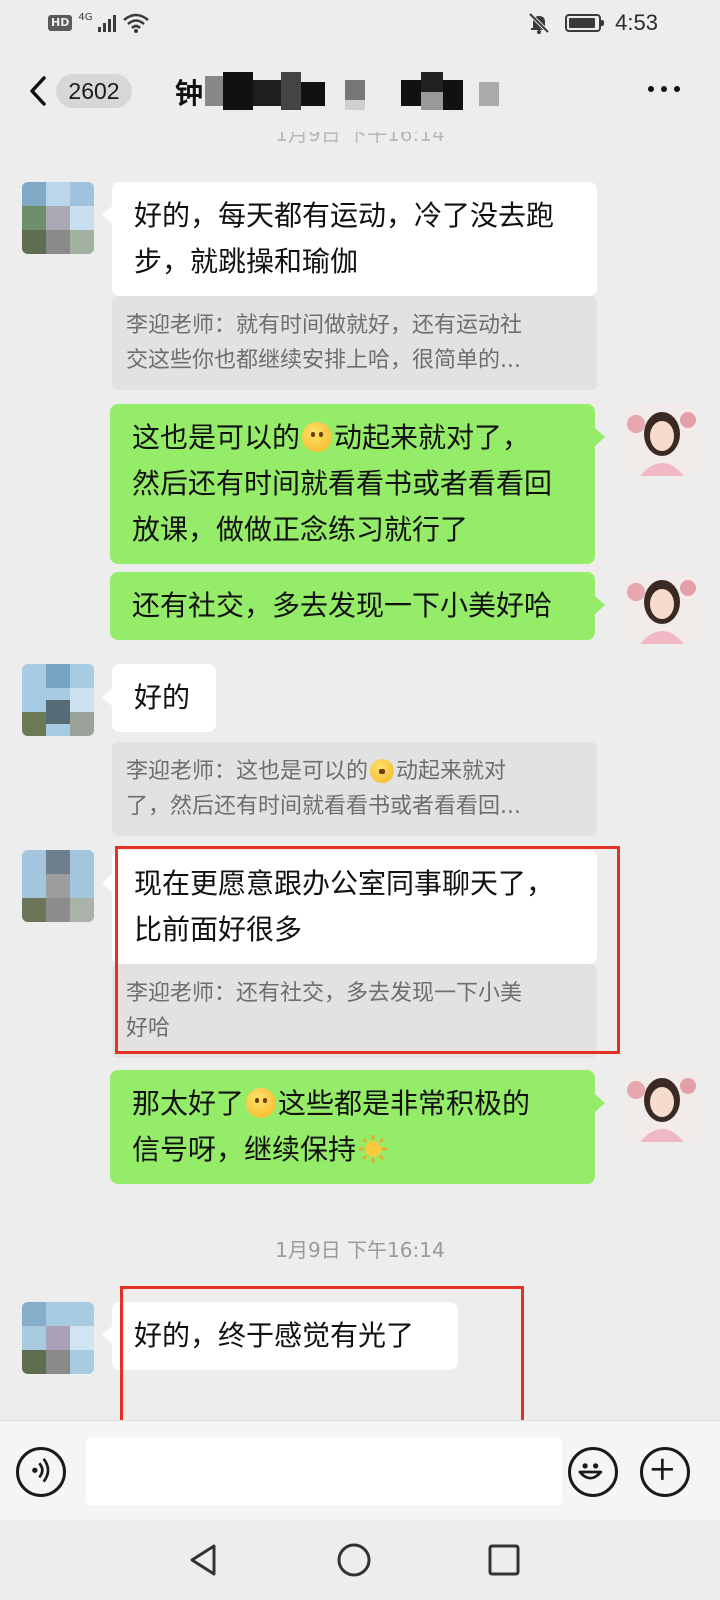 This screenshot has height=1600, width=720. What do you see at coordinates (585, 23) in the screenshot?
I see `battery-icon` at bounding box center [585, 23].